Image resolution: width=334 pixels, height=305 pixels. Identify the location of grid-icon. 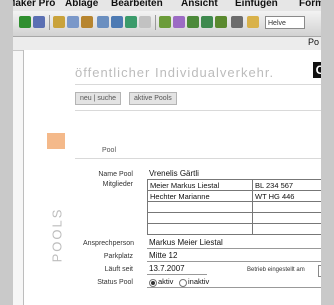
(221, 22).